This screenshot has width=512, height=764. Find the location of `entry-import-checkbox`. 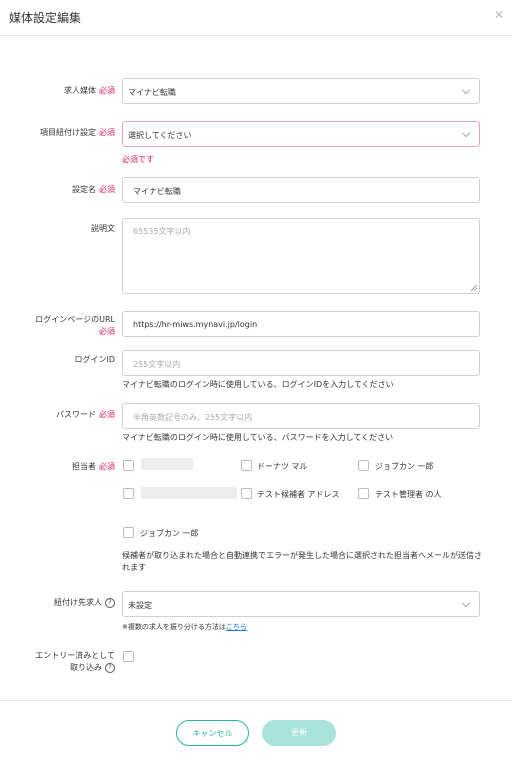

entry-import-checkbox is located at coordinates (128, 656).